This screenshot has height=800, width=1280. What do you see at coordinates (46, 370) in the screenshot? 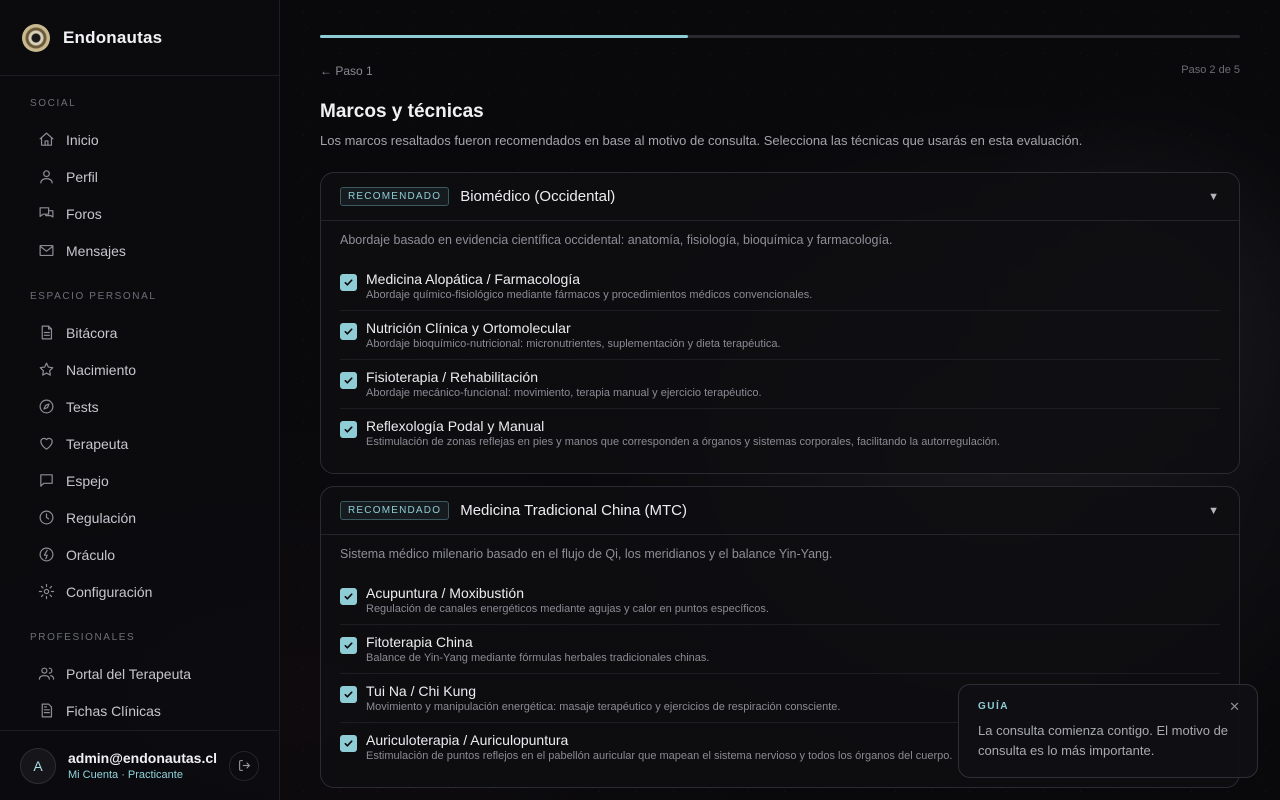
I see `star-icon` at bounding box center [46, 370].